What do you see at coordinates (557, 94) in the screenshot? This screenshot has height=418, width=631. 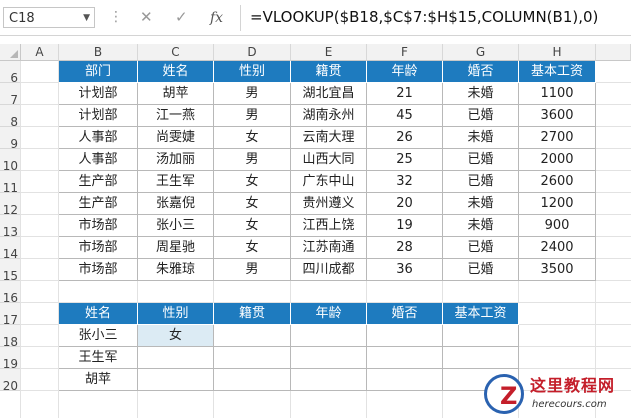 I see `table-cell: 1100` at bounding box center [557, 94].